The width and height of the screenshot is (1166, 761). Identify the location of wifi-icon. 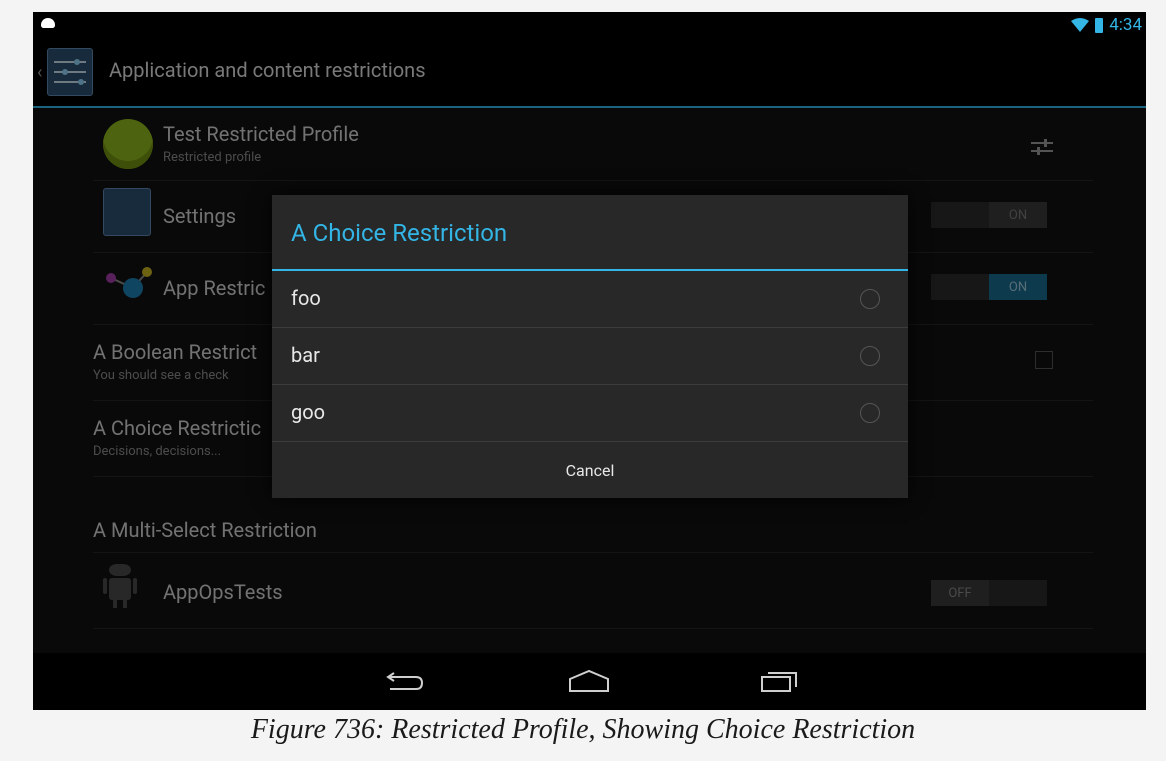
(1080, 25).